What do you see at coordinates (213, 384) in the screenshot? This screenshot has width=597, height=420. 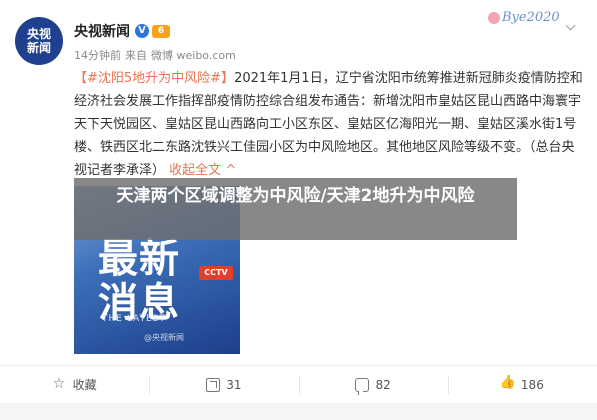 I see `share-icon` at bounding box center [213, 384].